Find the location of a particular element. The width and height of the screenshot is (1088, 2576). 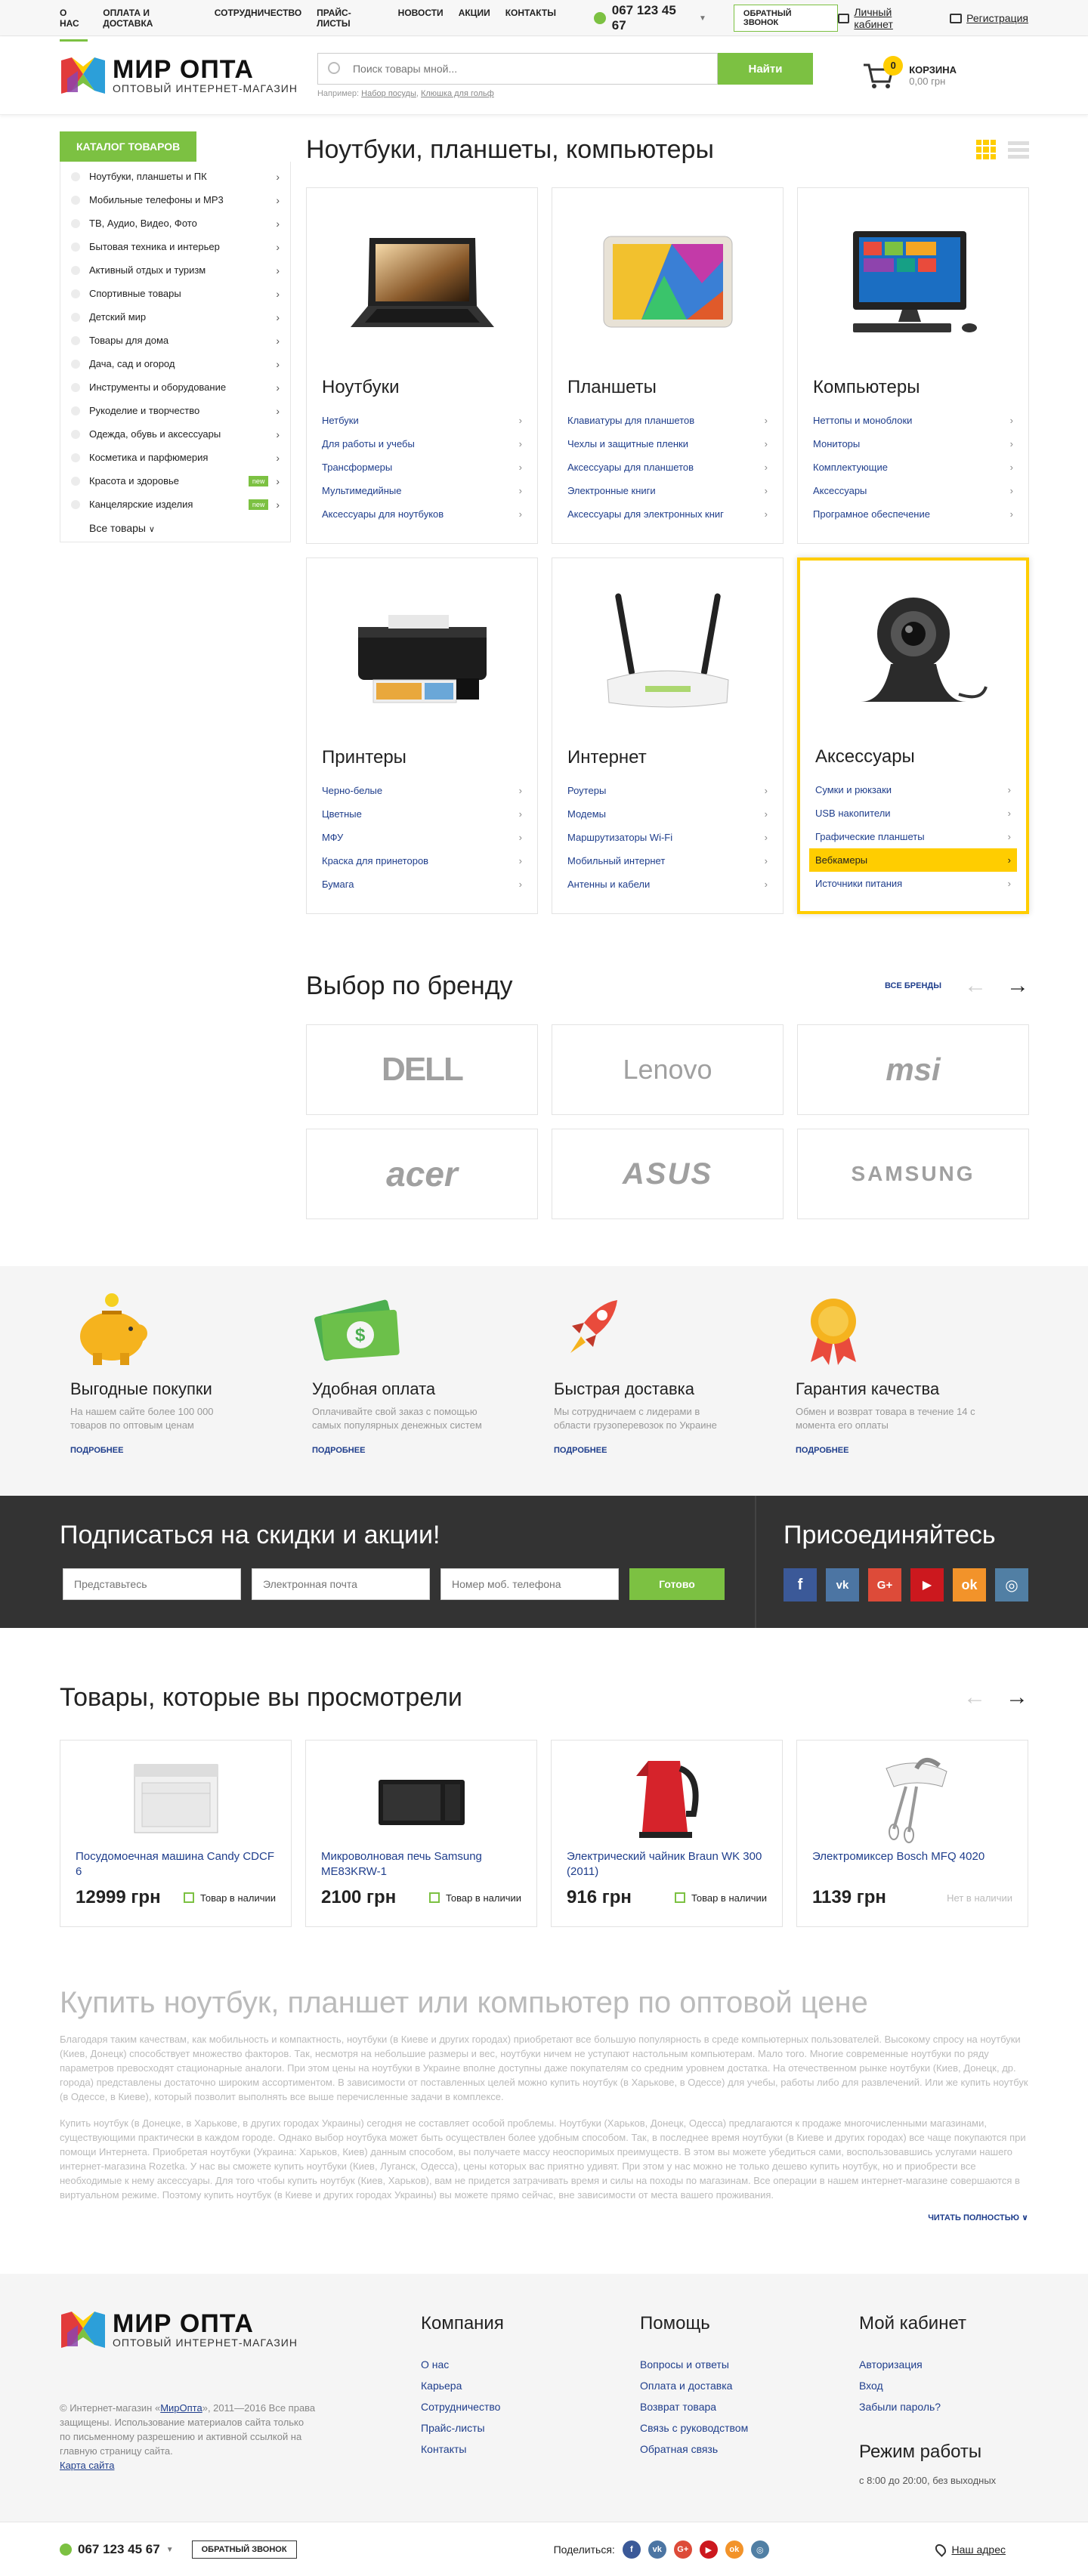

subcategory-link: Модемы › is located at coordinates (667, 814).